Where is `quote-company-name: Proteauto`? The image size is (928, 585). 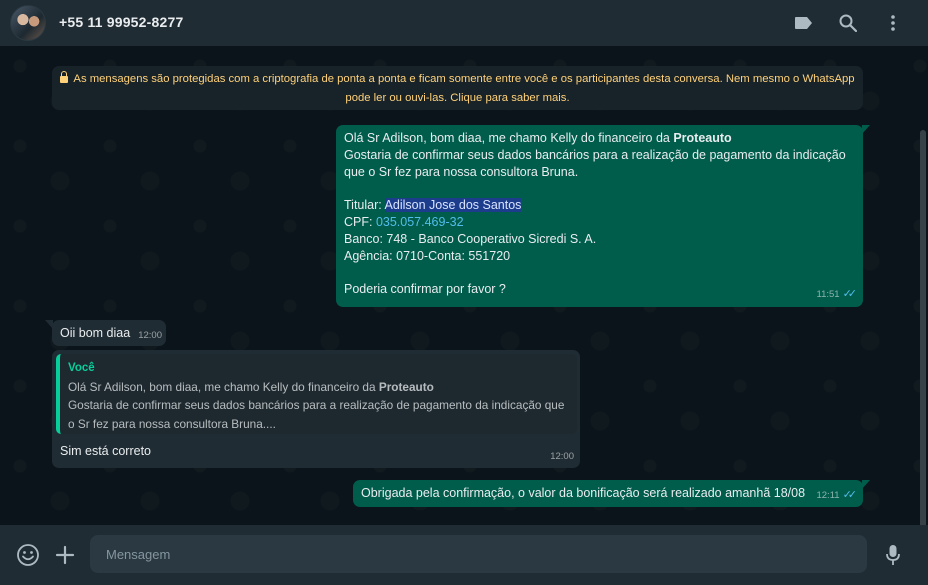
quote-company-name: Proteauto is located at coordinates (406, 386).